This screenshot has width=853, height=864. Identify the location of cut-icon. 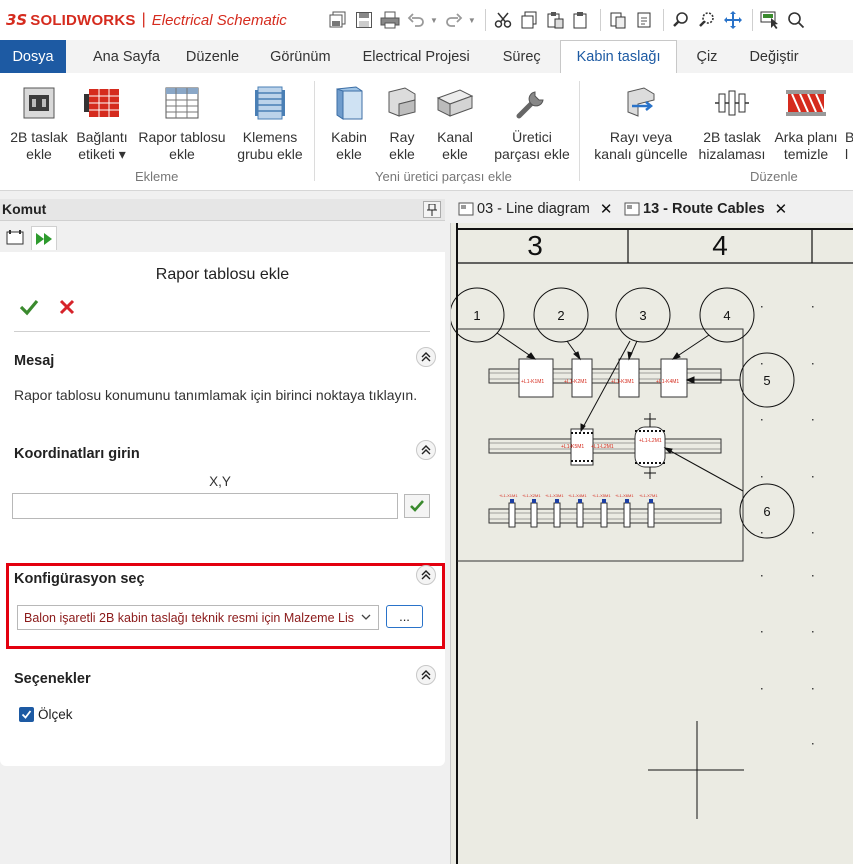
(503, 20).